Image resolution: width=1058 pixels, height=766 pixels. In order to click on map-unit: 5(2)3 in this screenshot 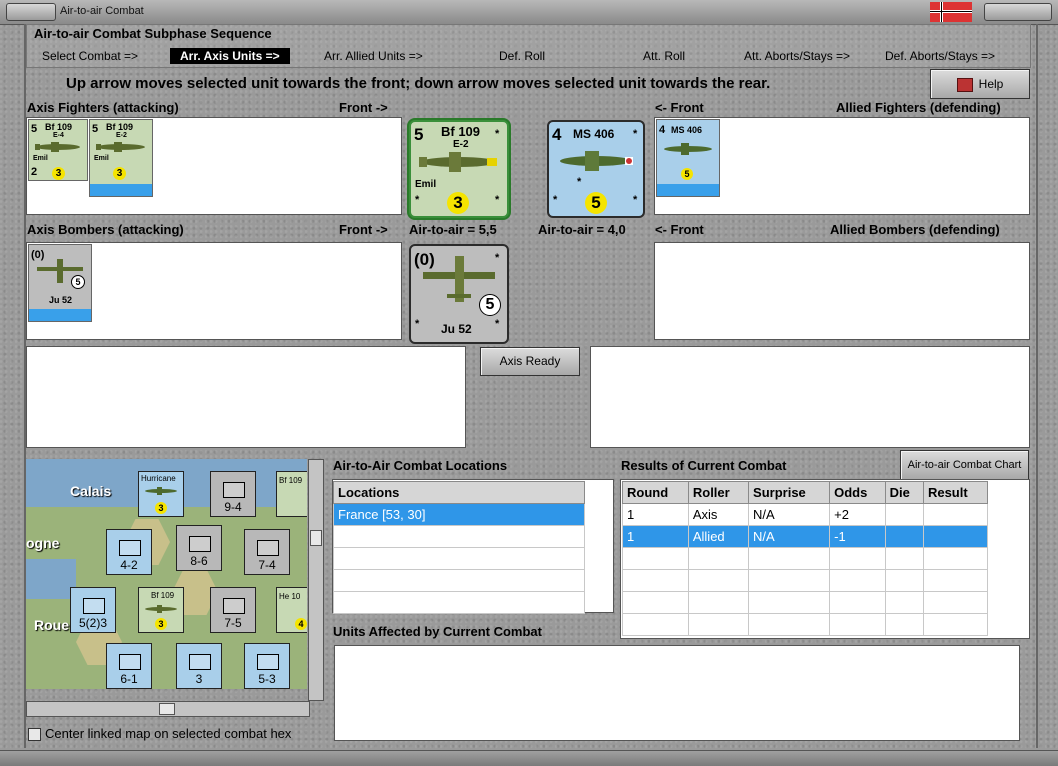, I will do `click(93, 610)`.